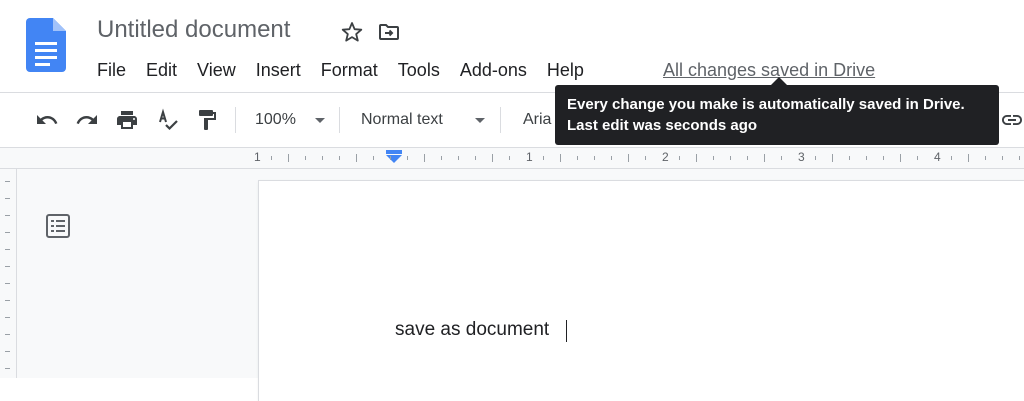  What do you see at coordinates (480, 120) in the screenshot?
I see `style-caret-icon` at bounding box center [480, 120].